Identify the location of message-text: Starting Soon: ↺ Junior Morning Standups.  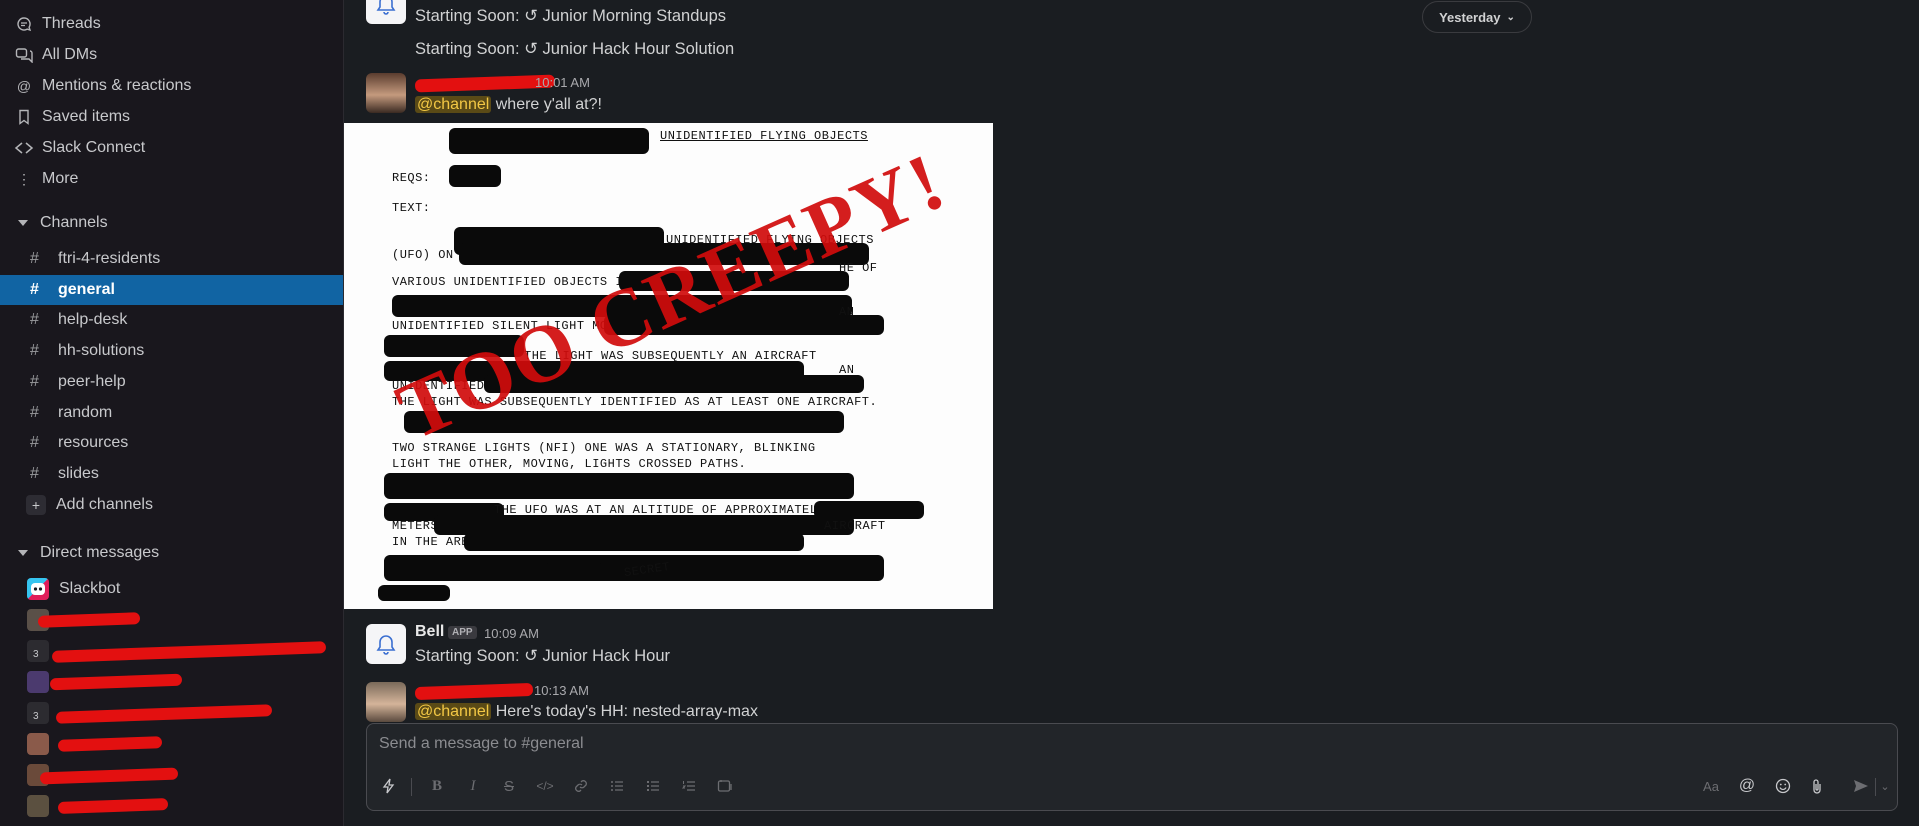
(571, 16).